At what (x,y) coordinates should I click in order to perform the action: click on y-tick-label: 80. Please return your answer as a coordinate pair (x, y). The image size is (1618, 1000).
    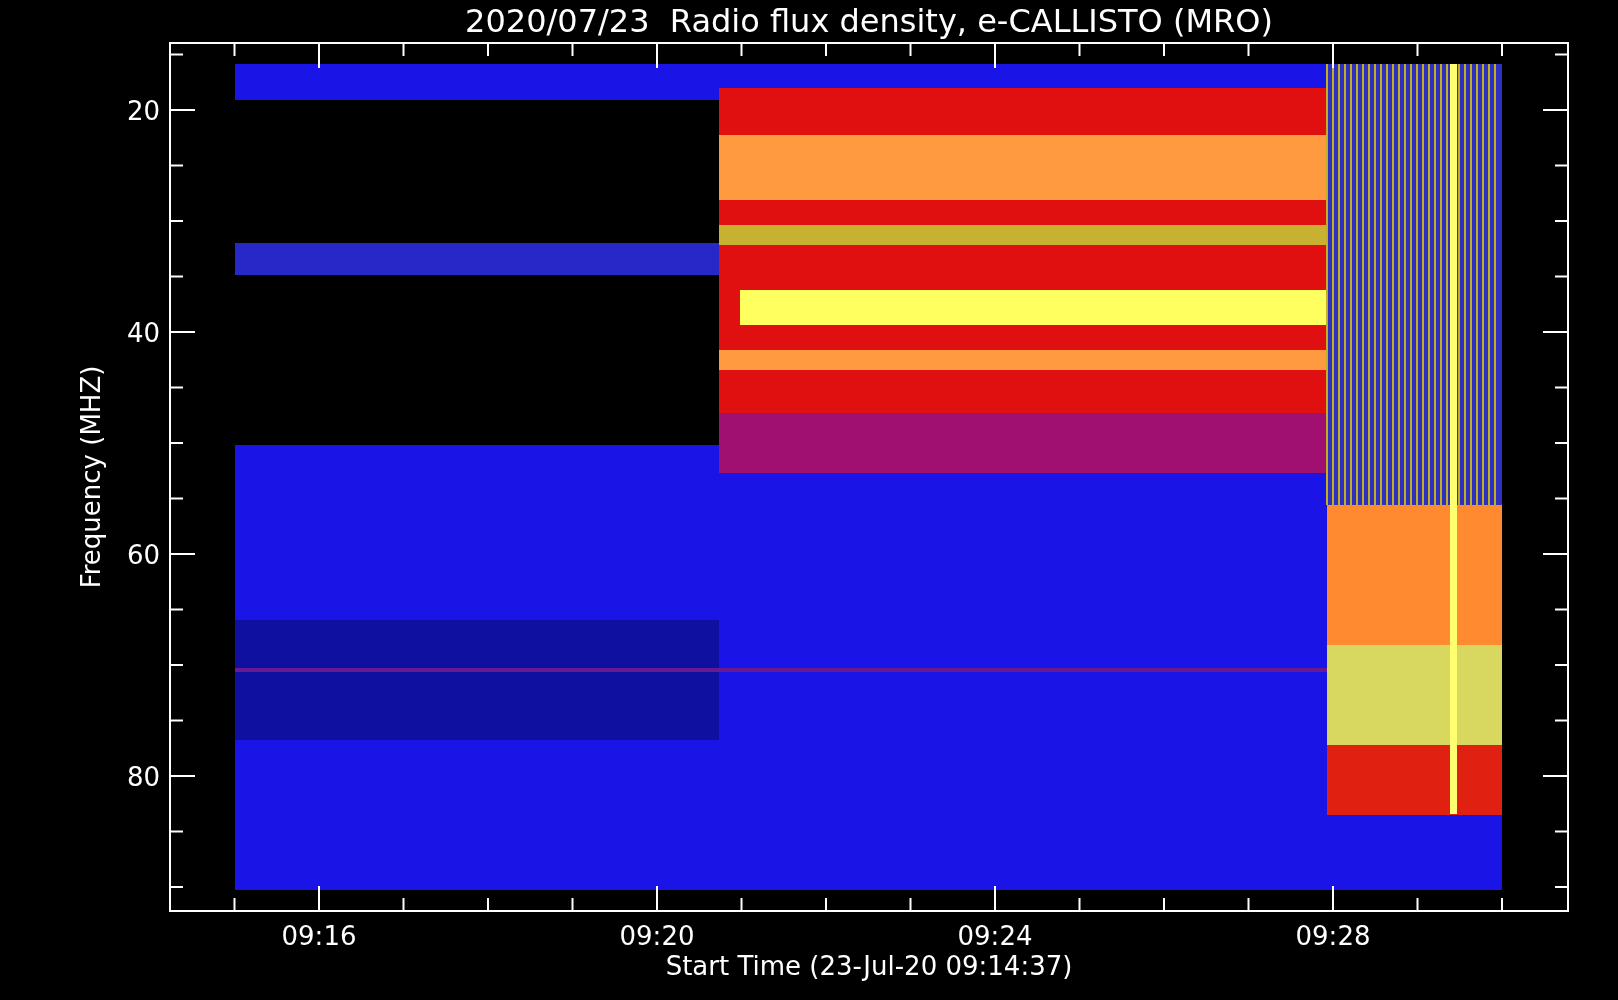
    Looking at the image, I should click on (143, 777).